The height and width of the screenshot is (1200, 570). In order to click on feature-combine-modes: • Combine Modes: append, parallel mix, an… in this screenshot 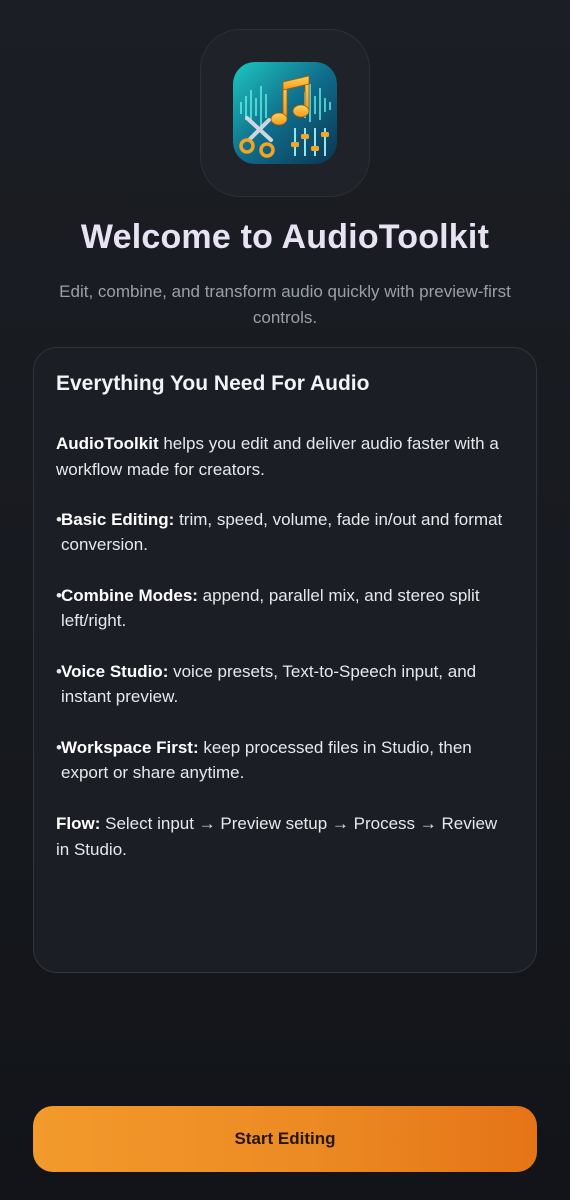, I will do `click(285, 608)`.